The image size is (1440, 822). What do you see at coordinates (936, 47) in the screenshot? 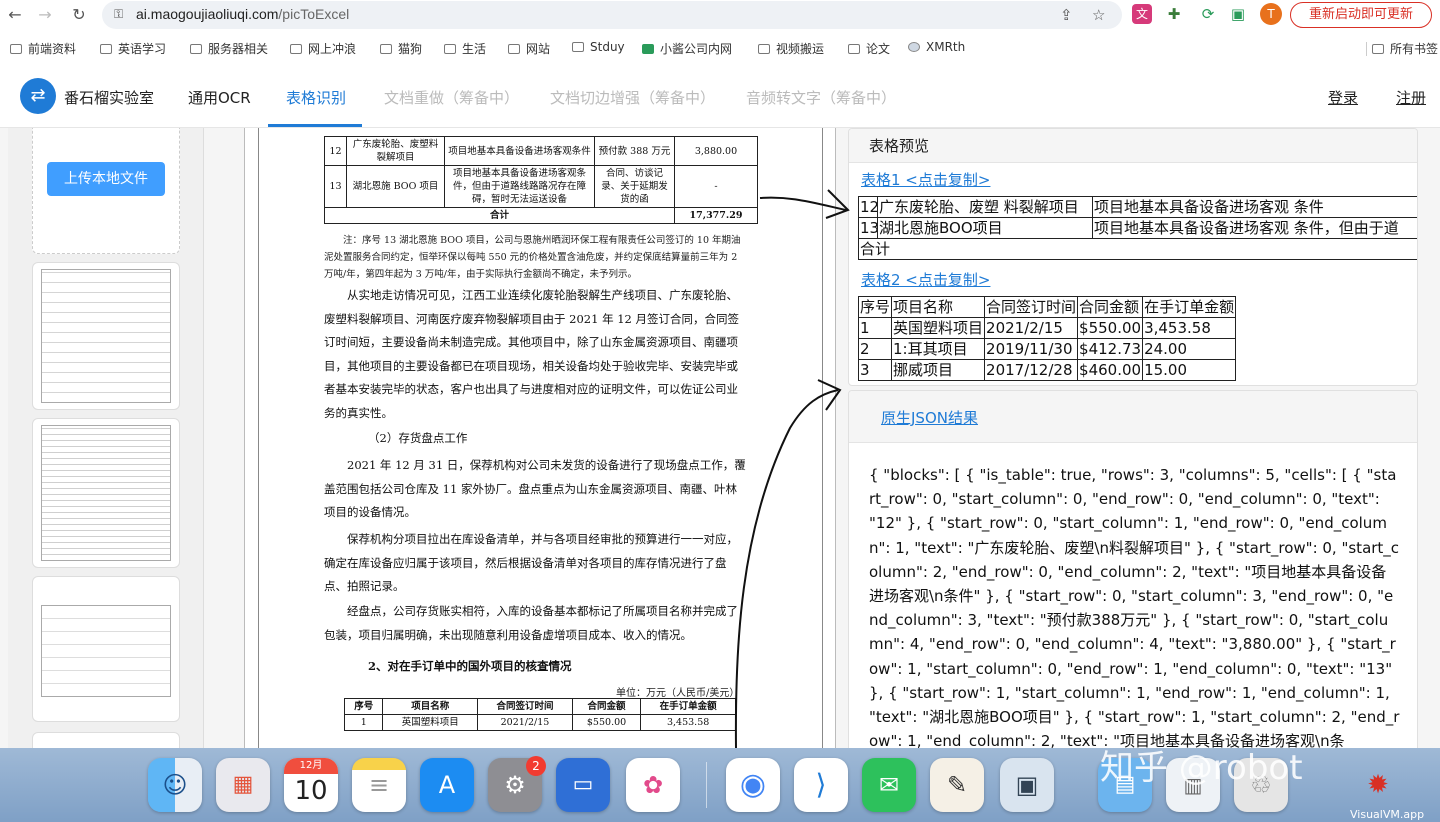
I see `bookmark-item: XMRth` at bounding box center [936, 47].